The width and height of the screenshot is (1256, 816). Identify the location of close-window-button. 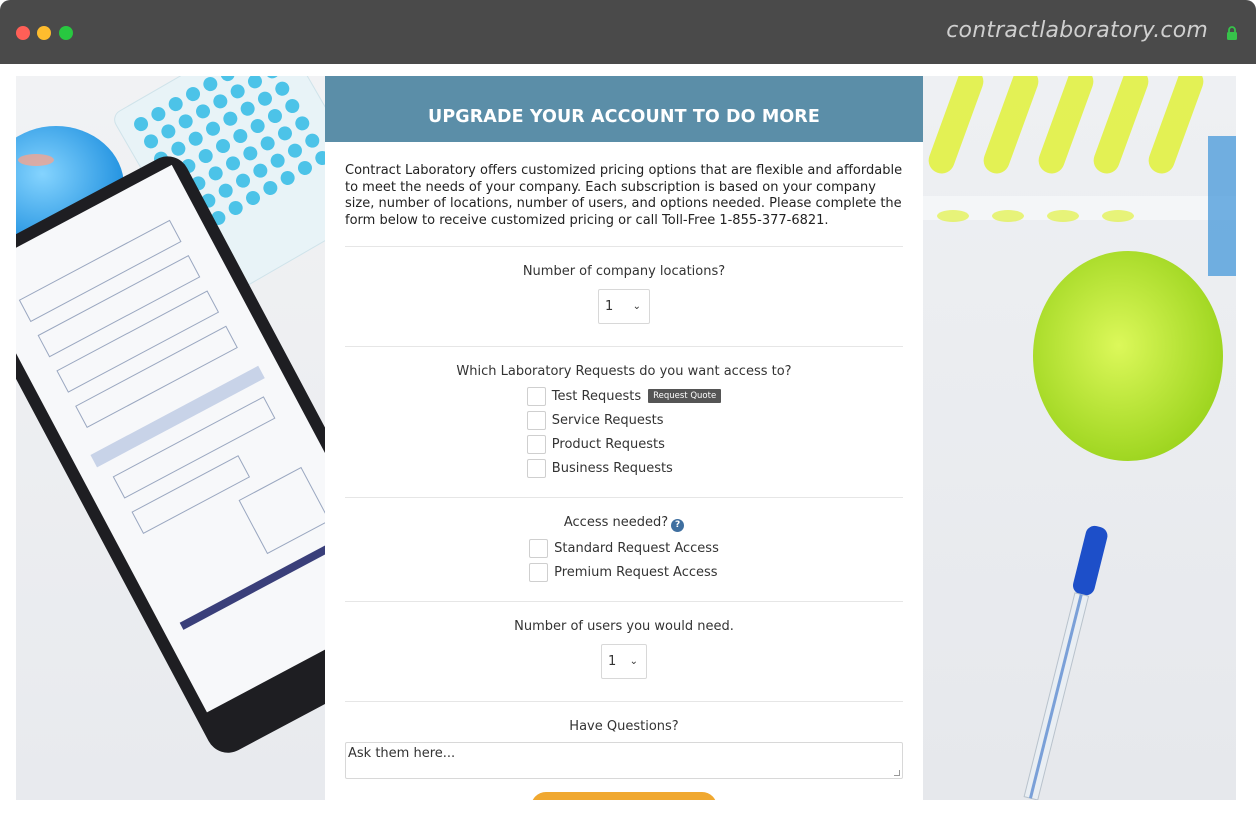
(23, 33).